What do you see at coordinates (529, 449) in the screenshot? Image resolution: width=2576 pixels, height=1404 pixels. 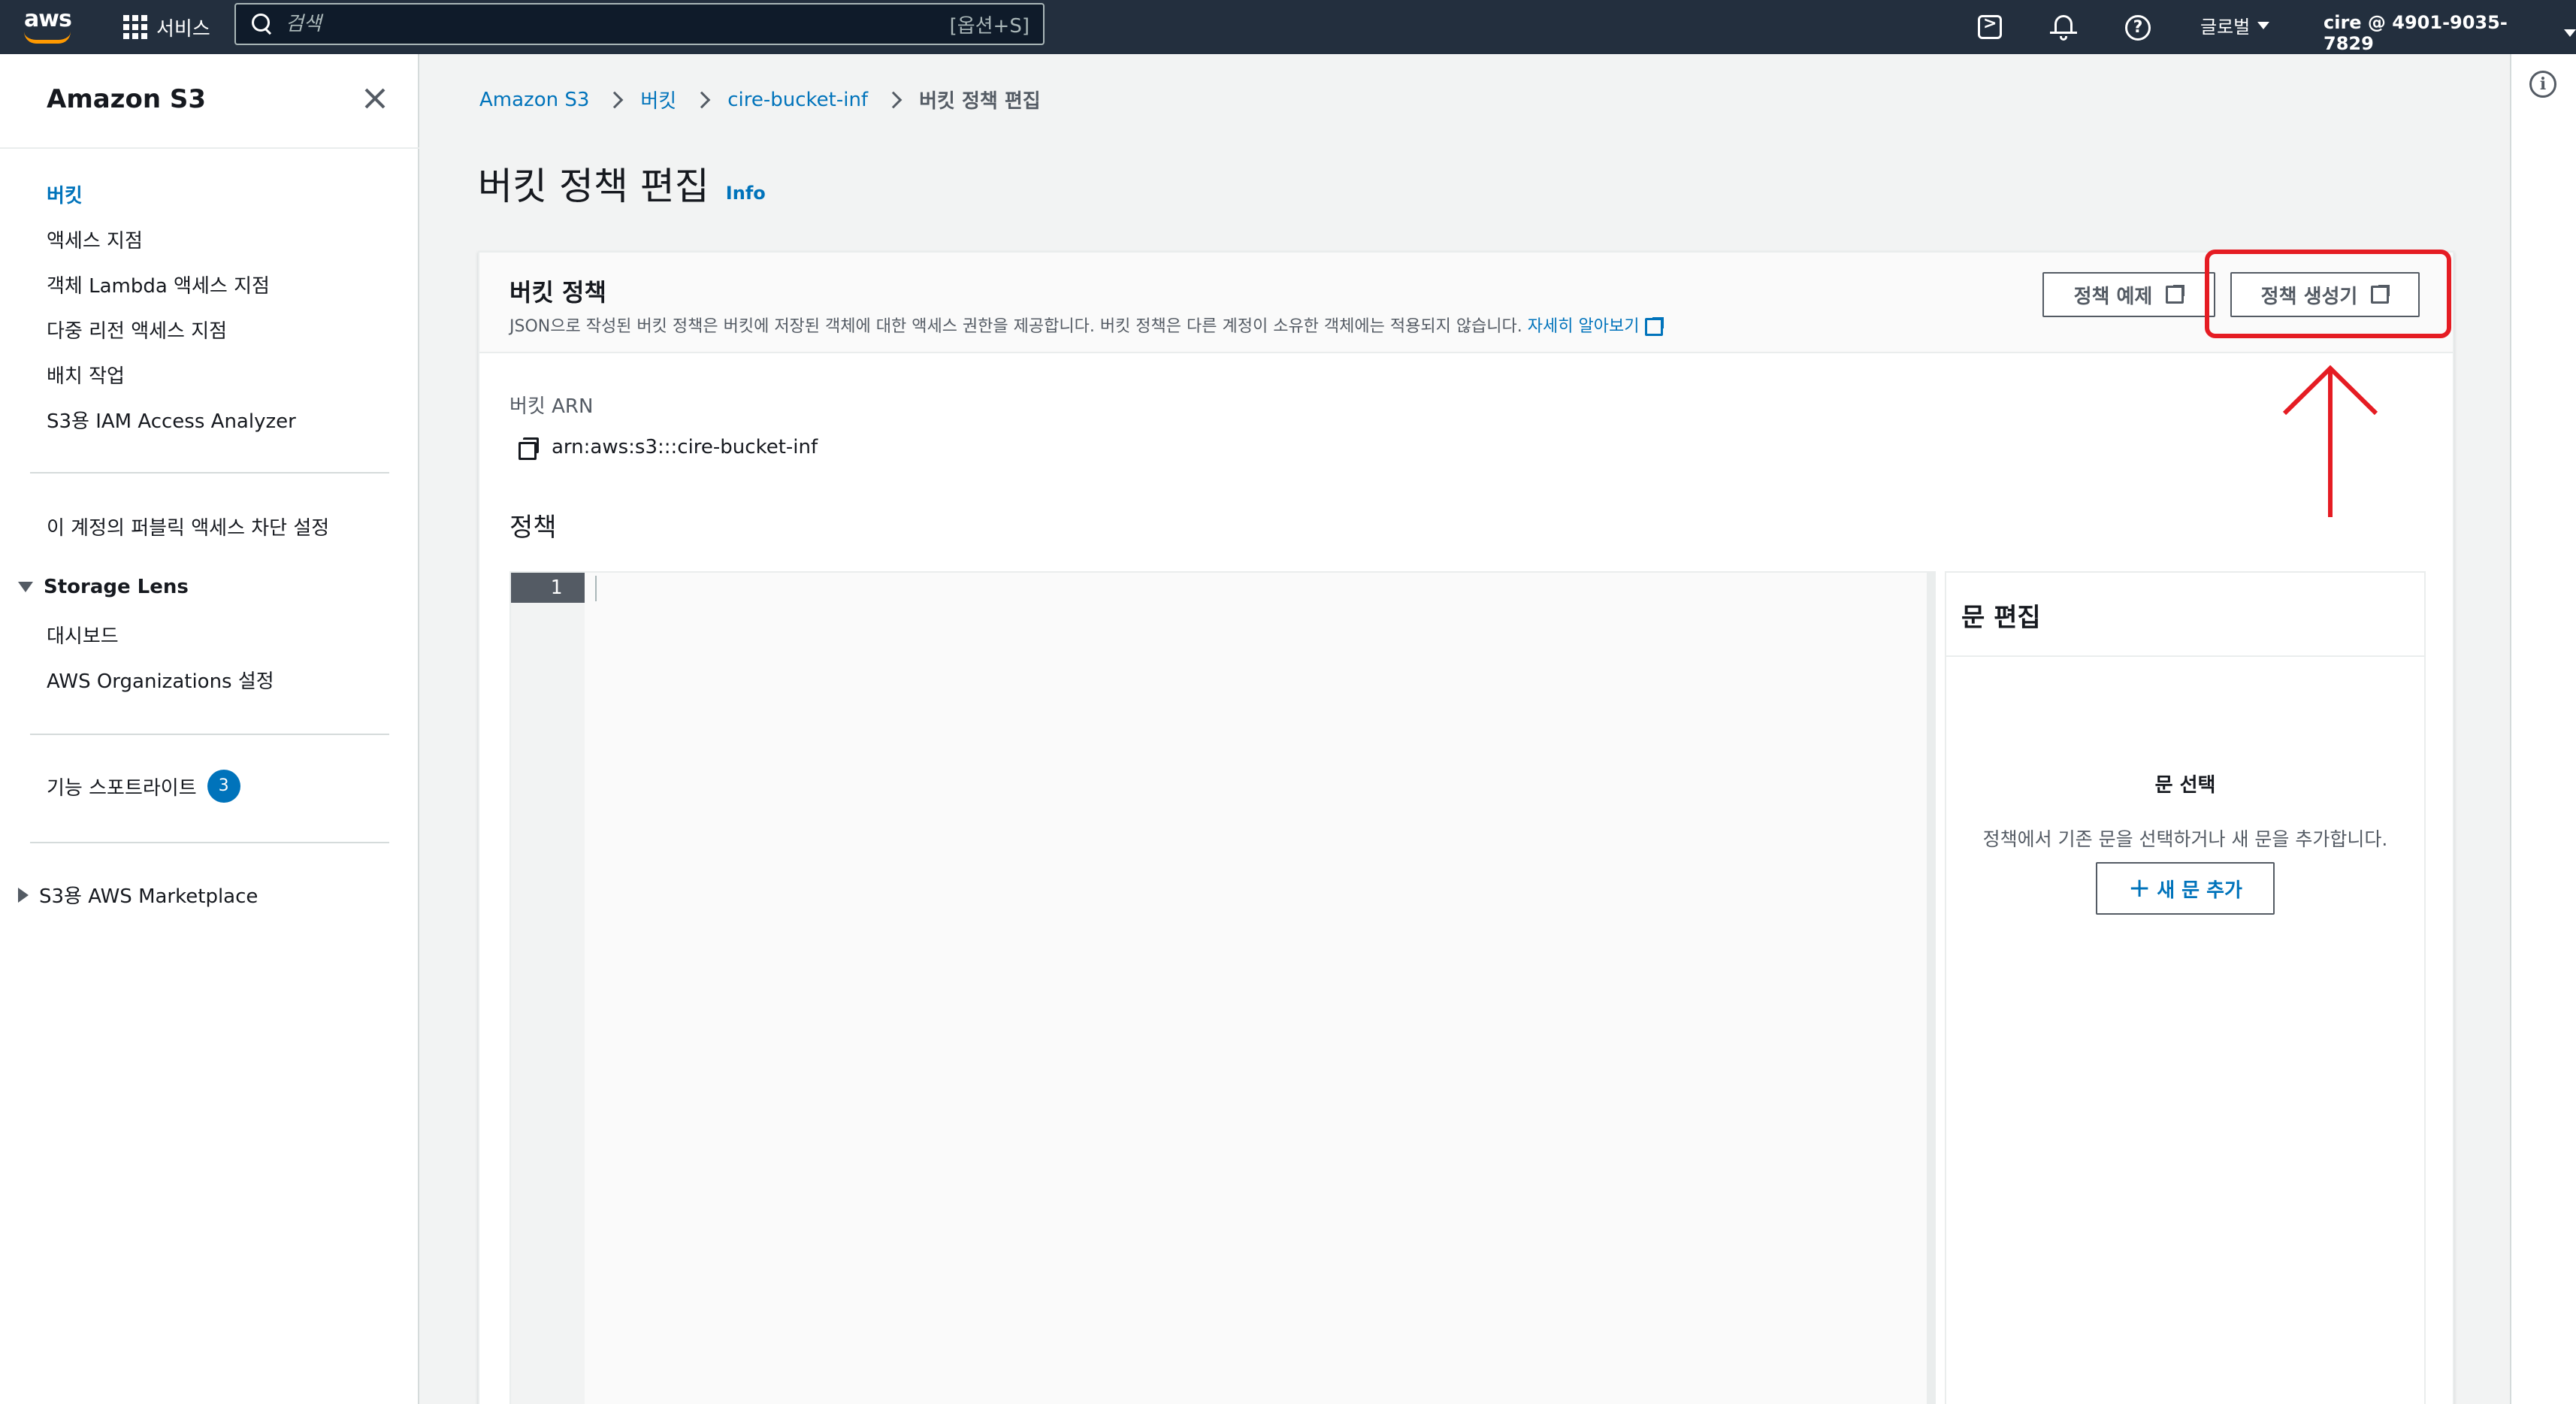 I see `copy-icon` at bounding box center [529, 449].